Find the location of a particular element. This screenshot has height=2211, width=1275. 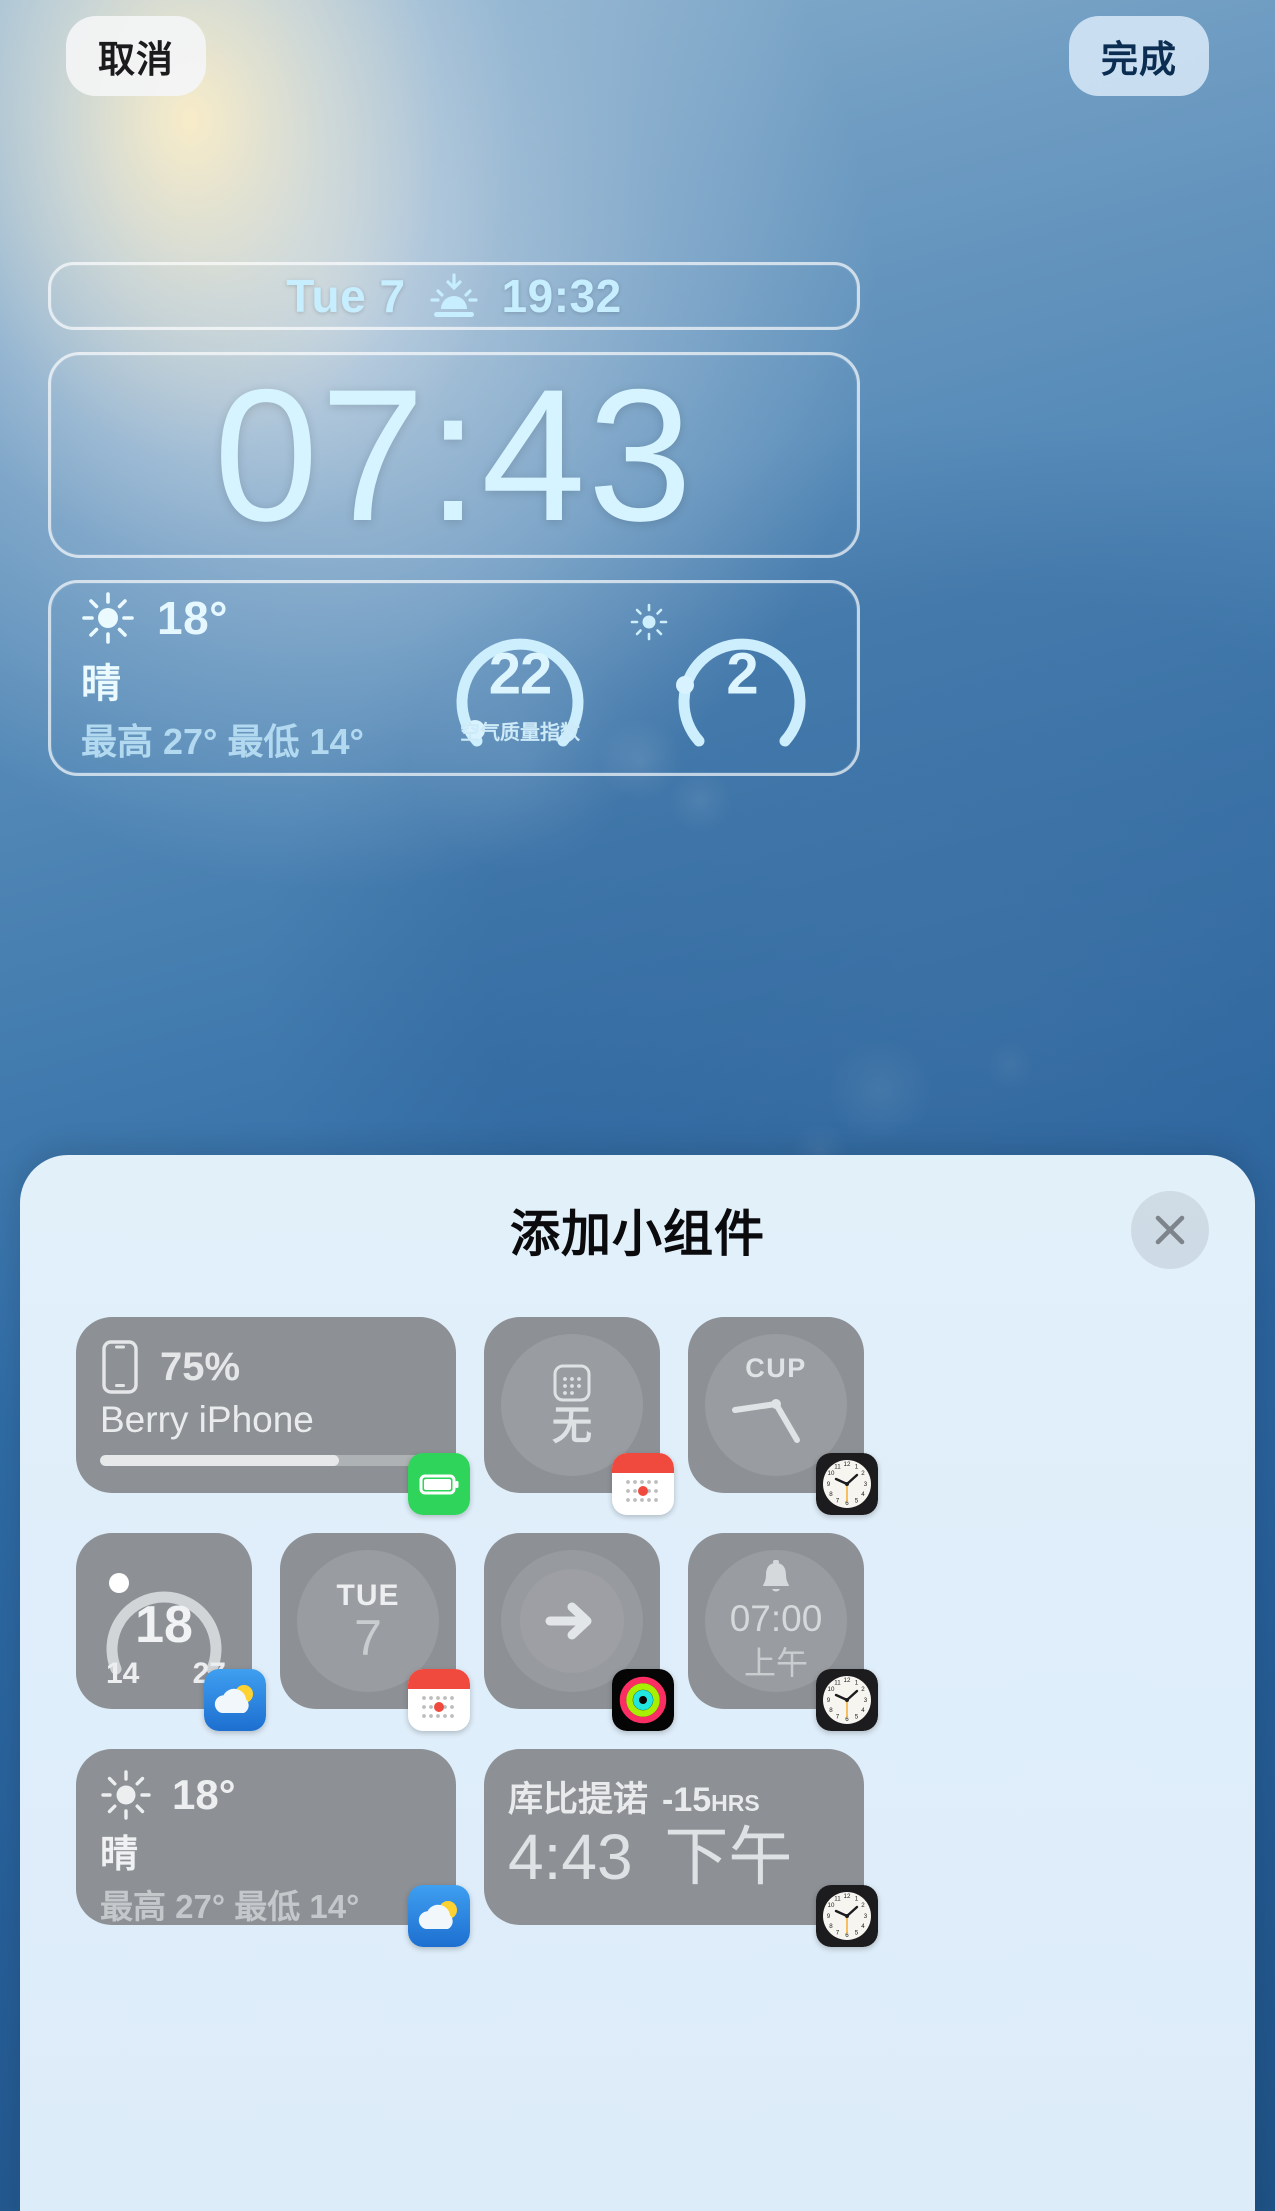

weather-wide-range: 最高 27° 最低 14° is located at coordinates (230, 1906).